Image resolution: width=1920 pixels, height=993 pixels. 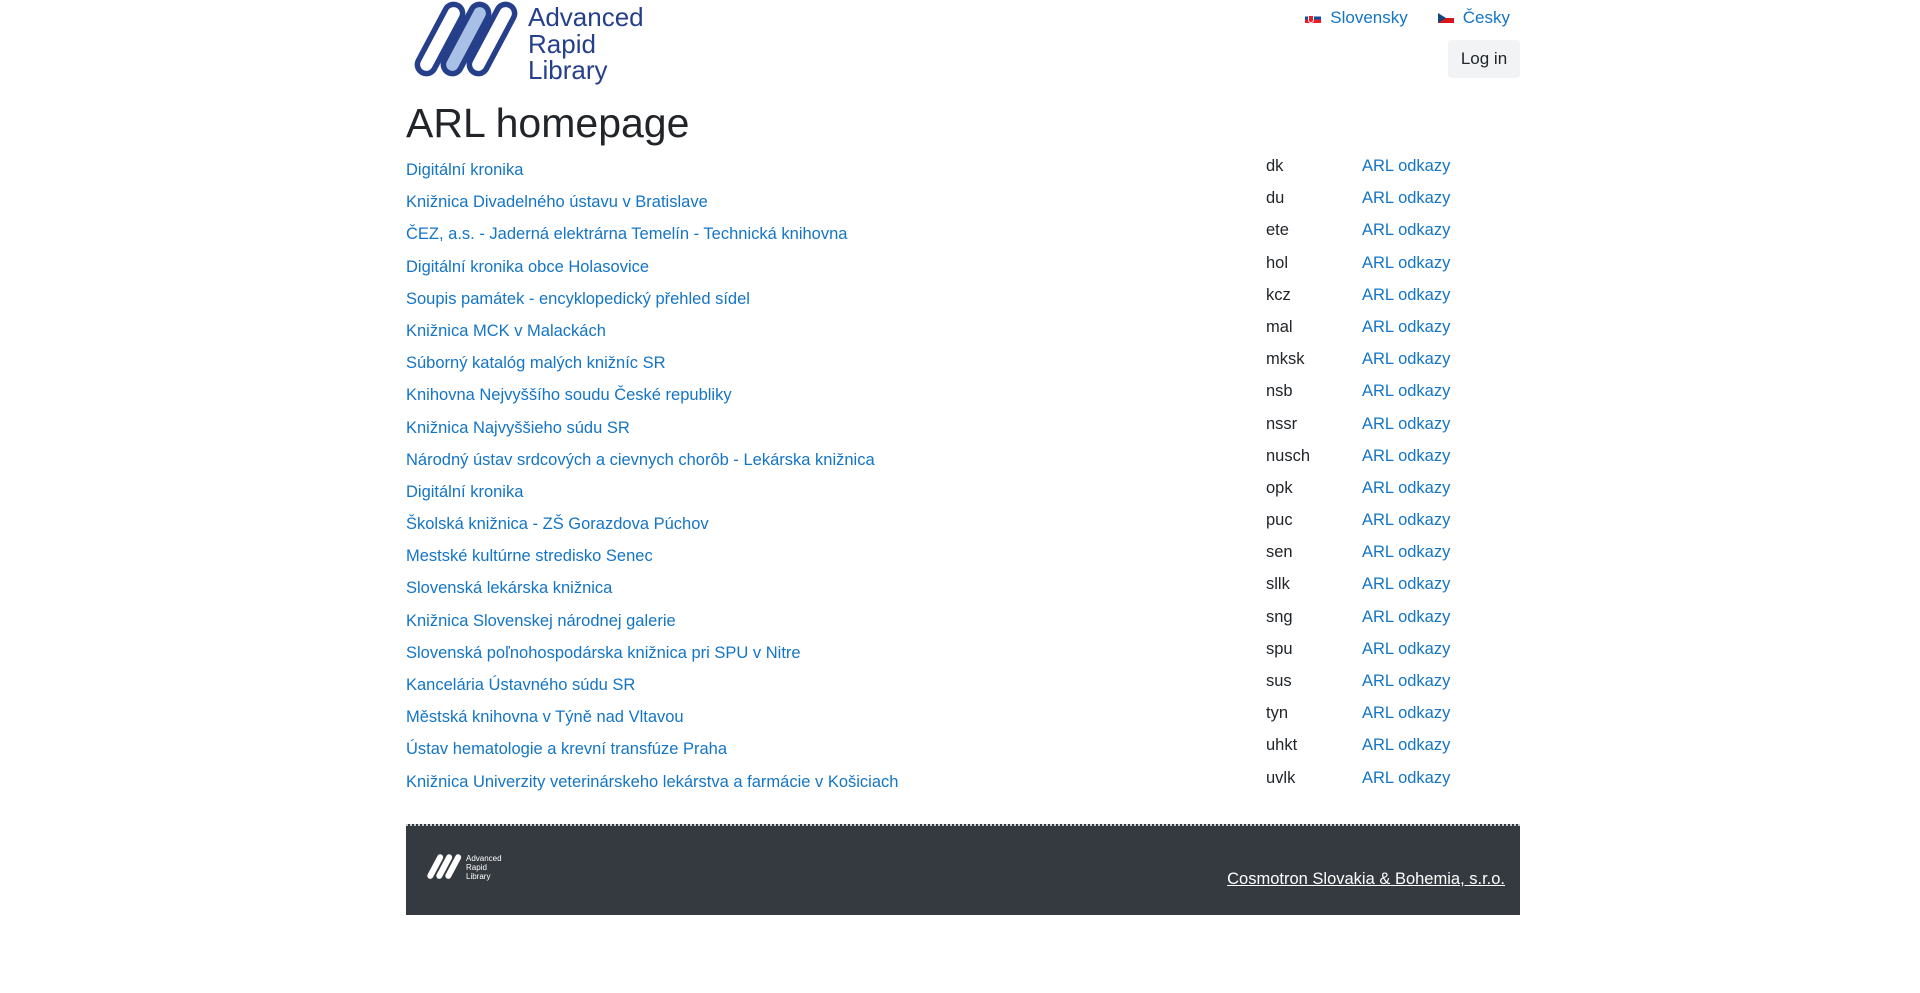 I want to click on language-label: Česky, so click(x=1486, y=17).